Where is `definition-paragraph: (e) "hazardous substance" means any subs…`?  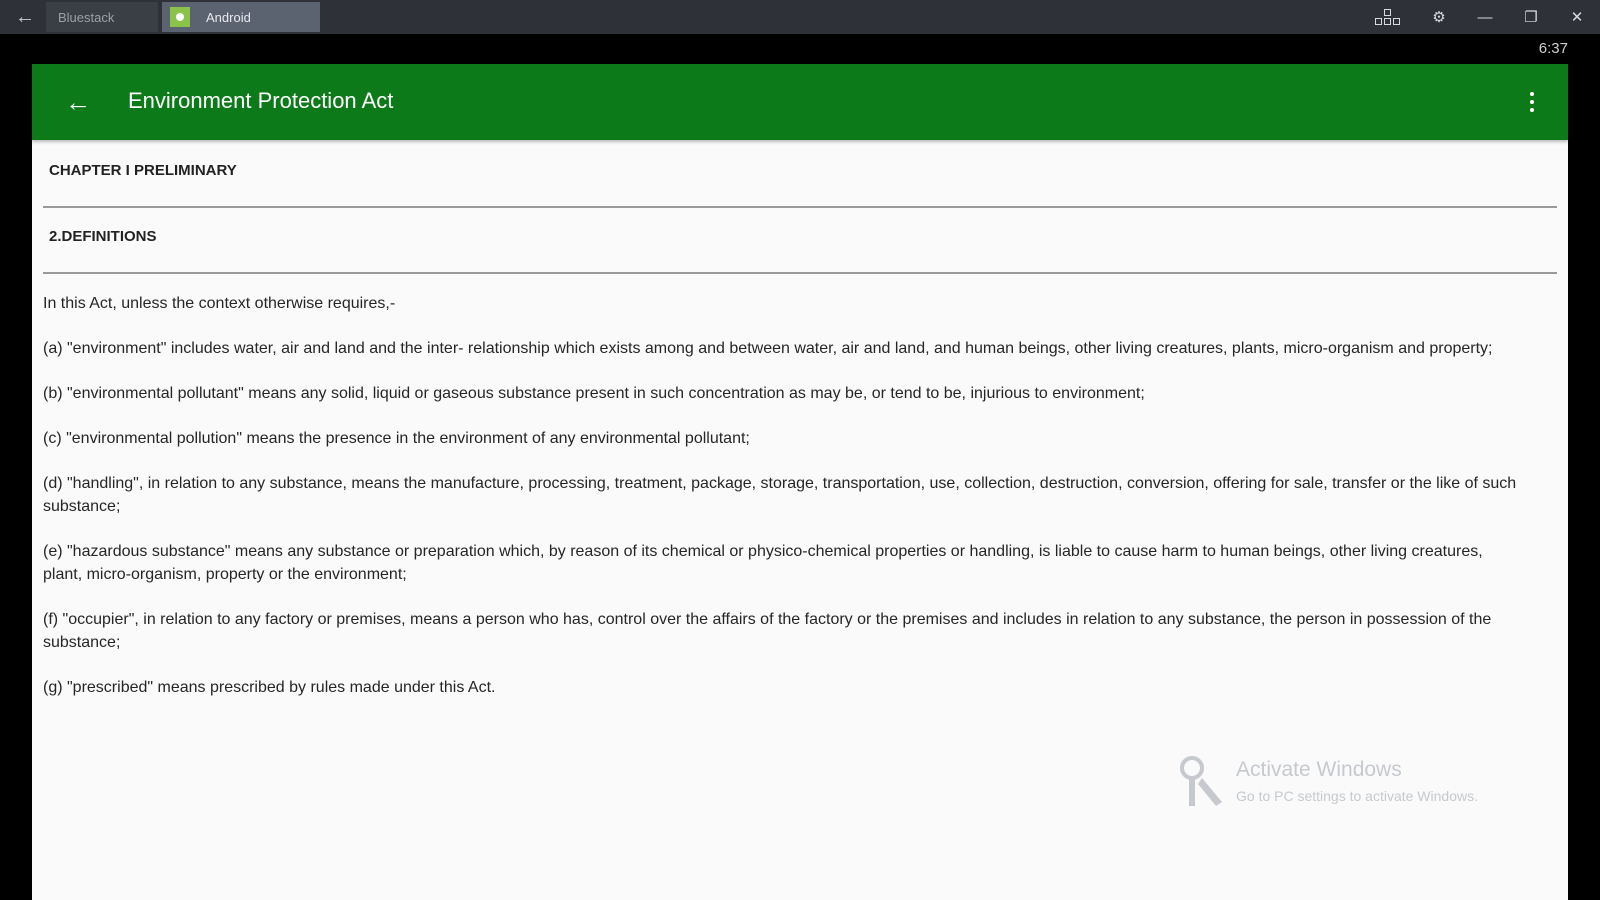 definition-paragraph: (e) "hazardous substance" means any subs… is located at coordinates (763, 563).